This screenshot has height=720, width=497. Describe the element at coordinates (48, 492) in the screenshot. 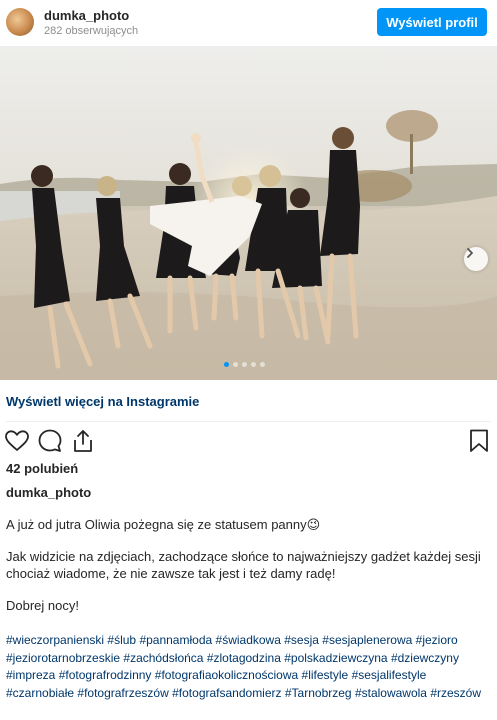

I see `caption-author: dumka_photo` at that location.